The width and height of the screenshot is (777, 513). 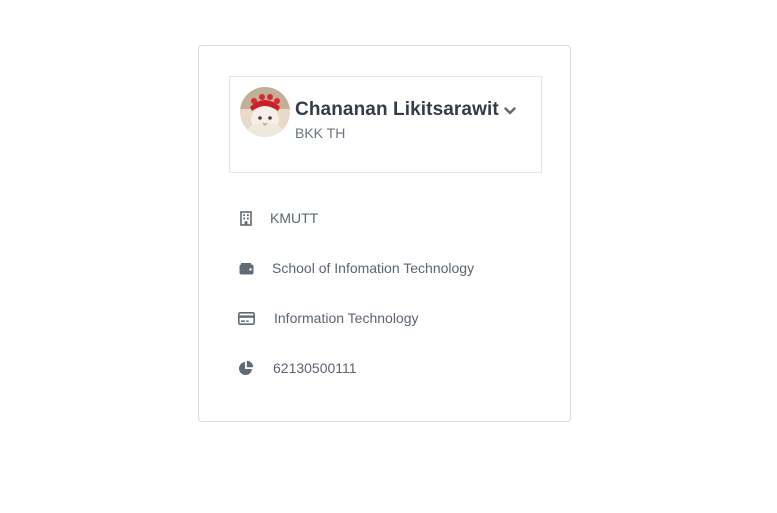 I want to click on detail-student-id: 62130500111, so click(x=297, y=368).